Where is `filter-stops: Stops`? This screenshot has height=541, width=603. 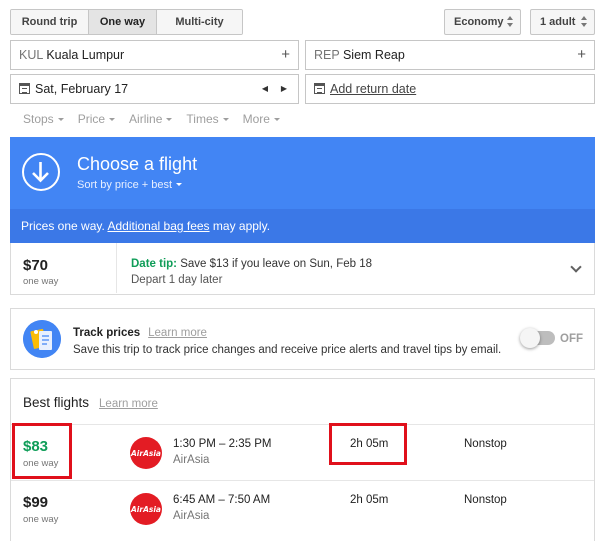
filter-stops: Stops is located at coordinates (43, 119).